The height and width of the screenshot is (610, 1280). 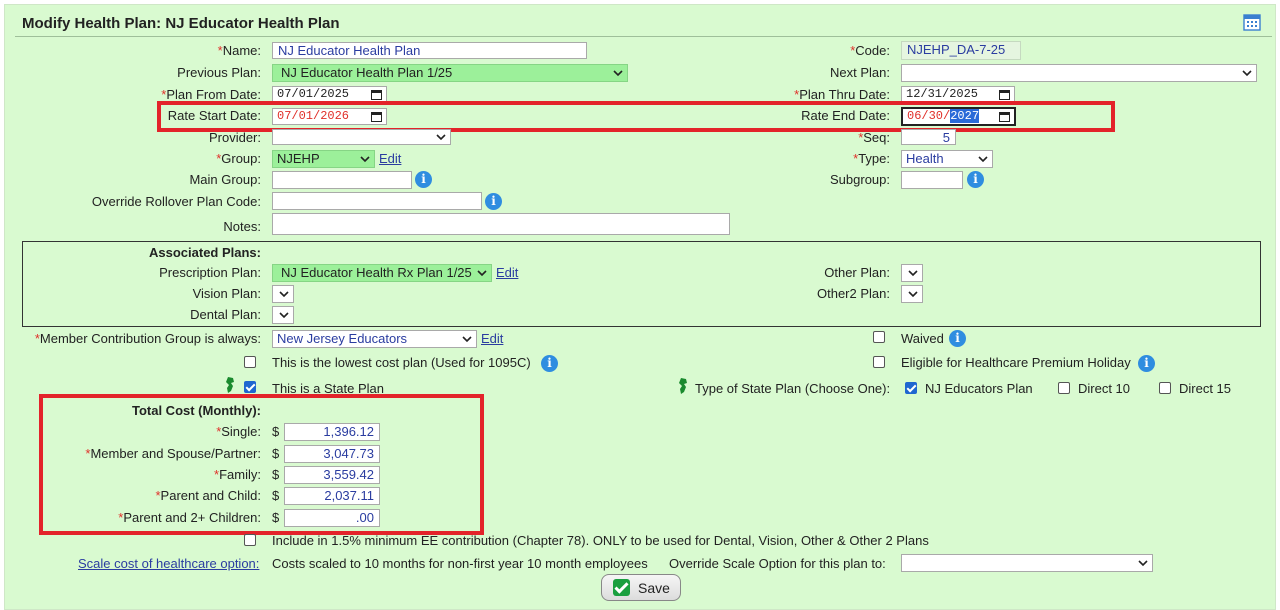 I want to click on save-button: Save, so click(x=641, y=587).